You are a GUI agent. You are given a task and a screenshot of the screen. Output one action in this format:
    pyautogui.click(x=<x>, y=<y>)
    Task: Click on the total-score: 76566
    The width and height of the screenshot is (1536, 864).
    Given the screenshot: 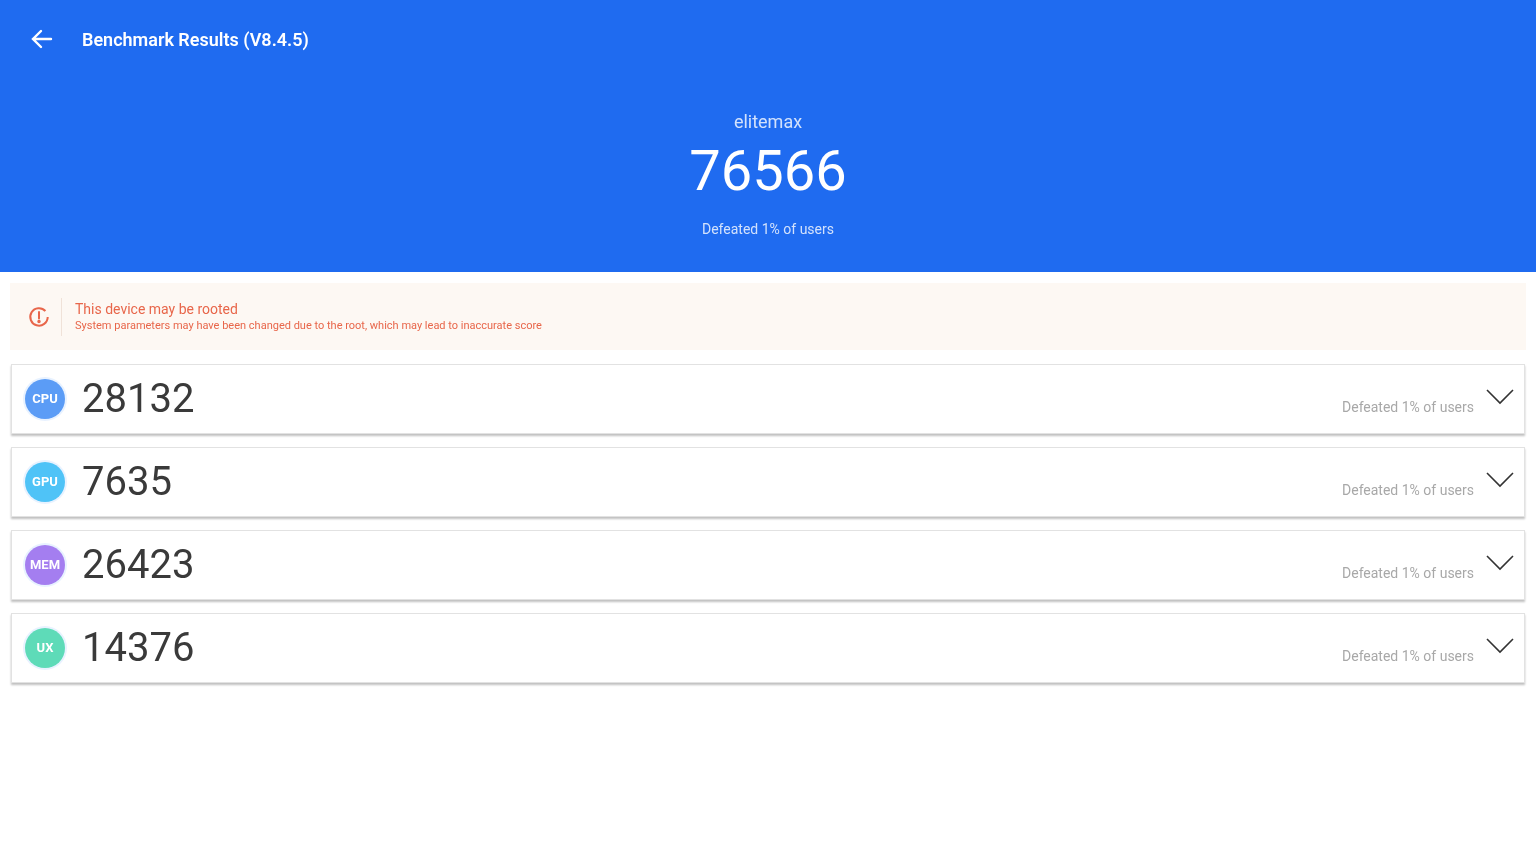 What is the action you would take?
    pyautogui.click(x=768, y=171)
    